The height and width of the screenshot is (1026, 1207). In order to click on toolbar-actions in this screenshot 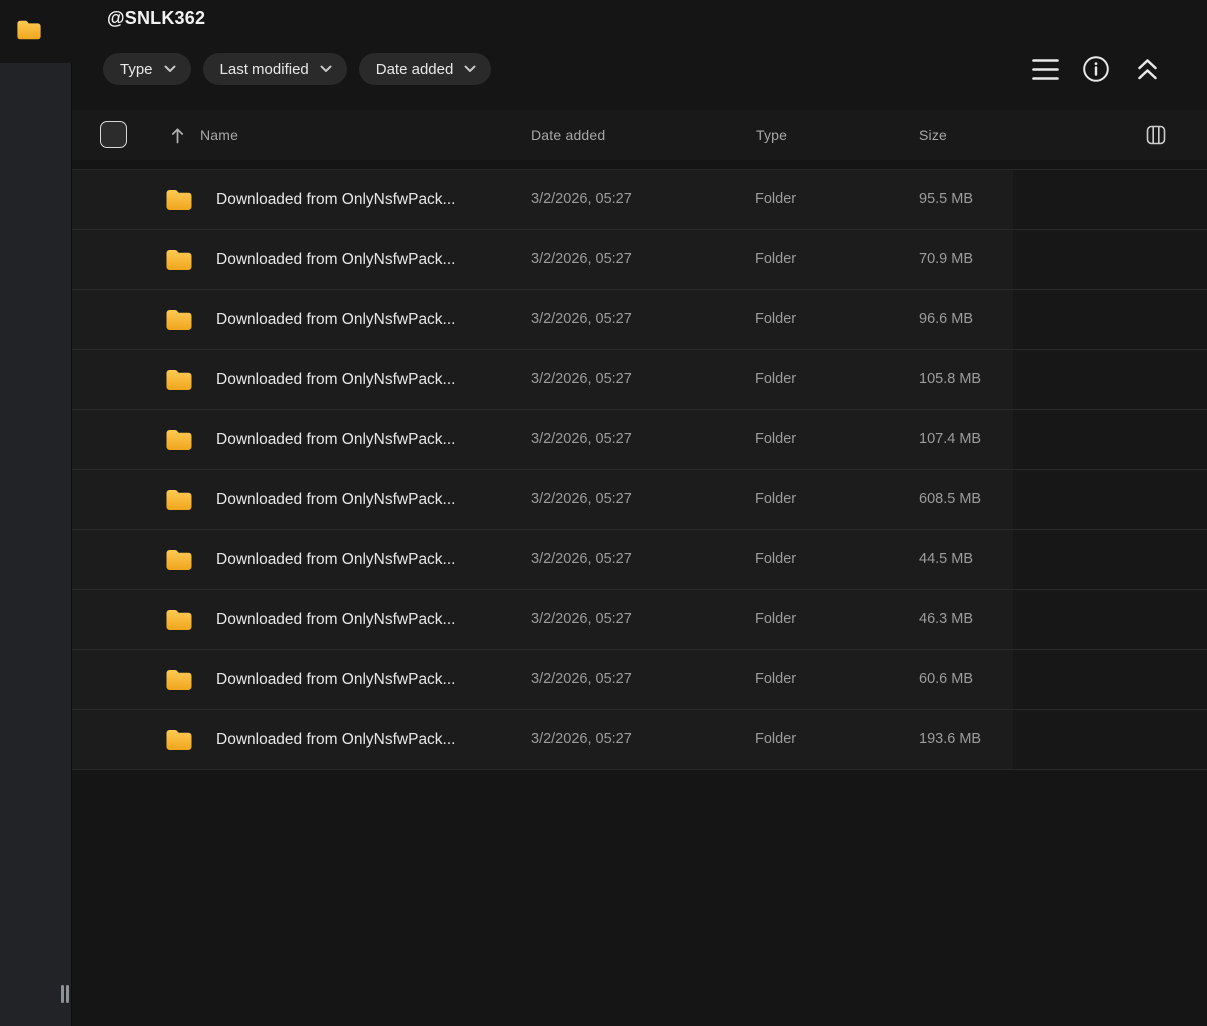, I will do `click(1096, 69)`.